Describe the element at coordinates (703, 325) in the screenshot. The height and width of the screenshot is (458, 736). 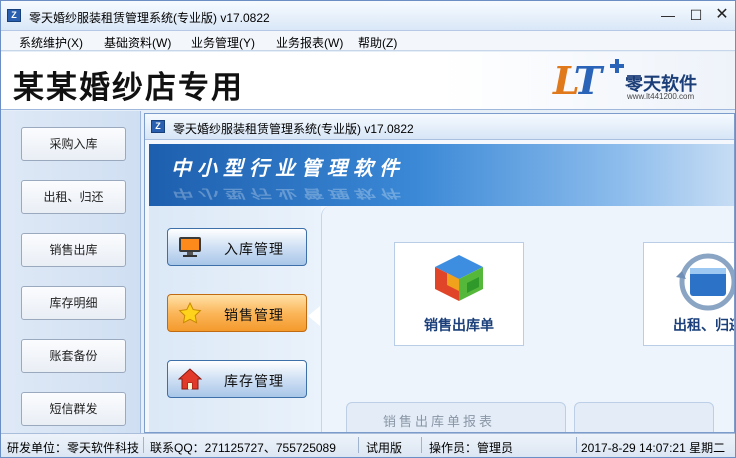
I see `tile-label: 出租、归还` at that location.